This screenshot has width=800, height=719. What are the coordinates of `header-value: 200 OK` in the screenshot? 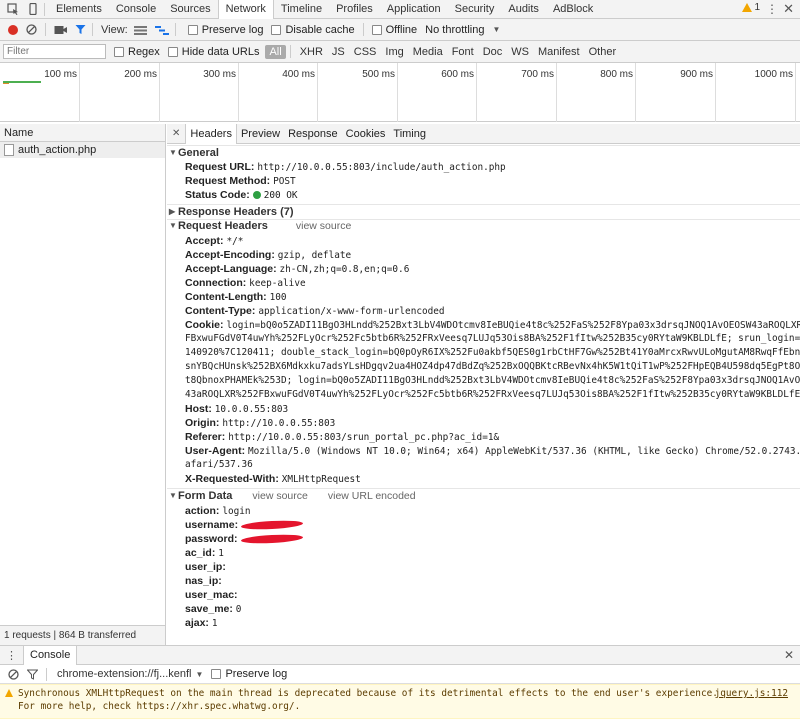 It's located at (280, 195).